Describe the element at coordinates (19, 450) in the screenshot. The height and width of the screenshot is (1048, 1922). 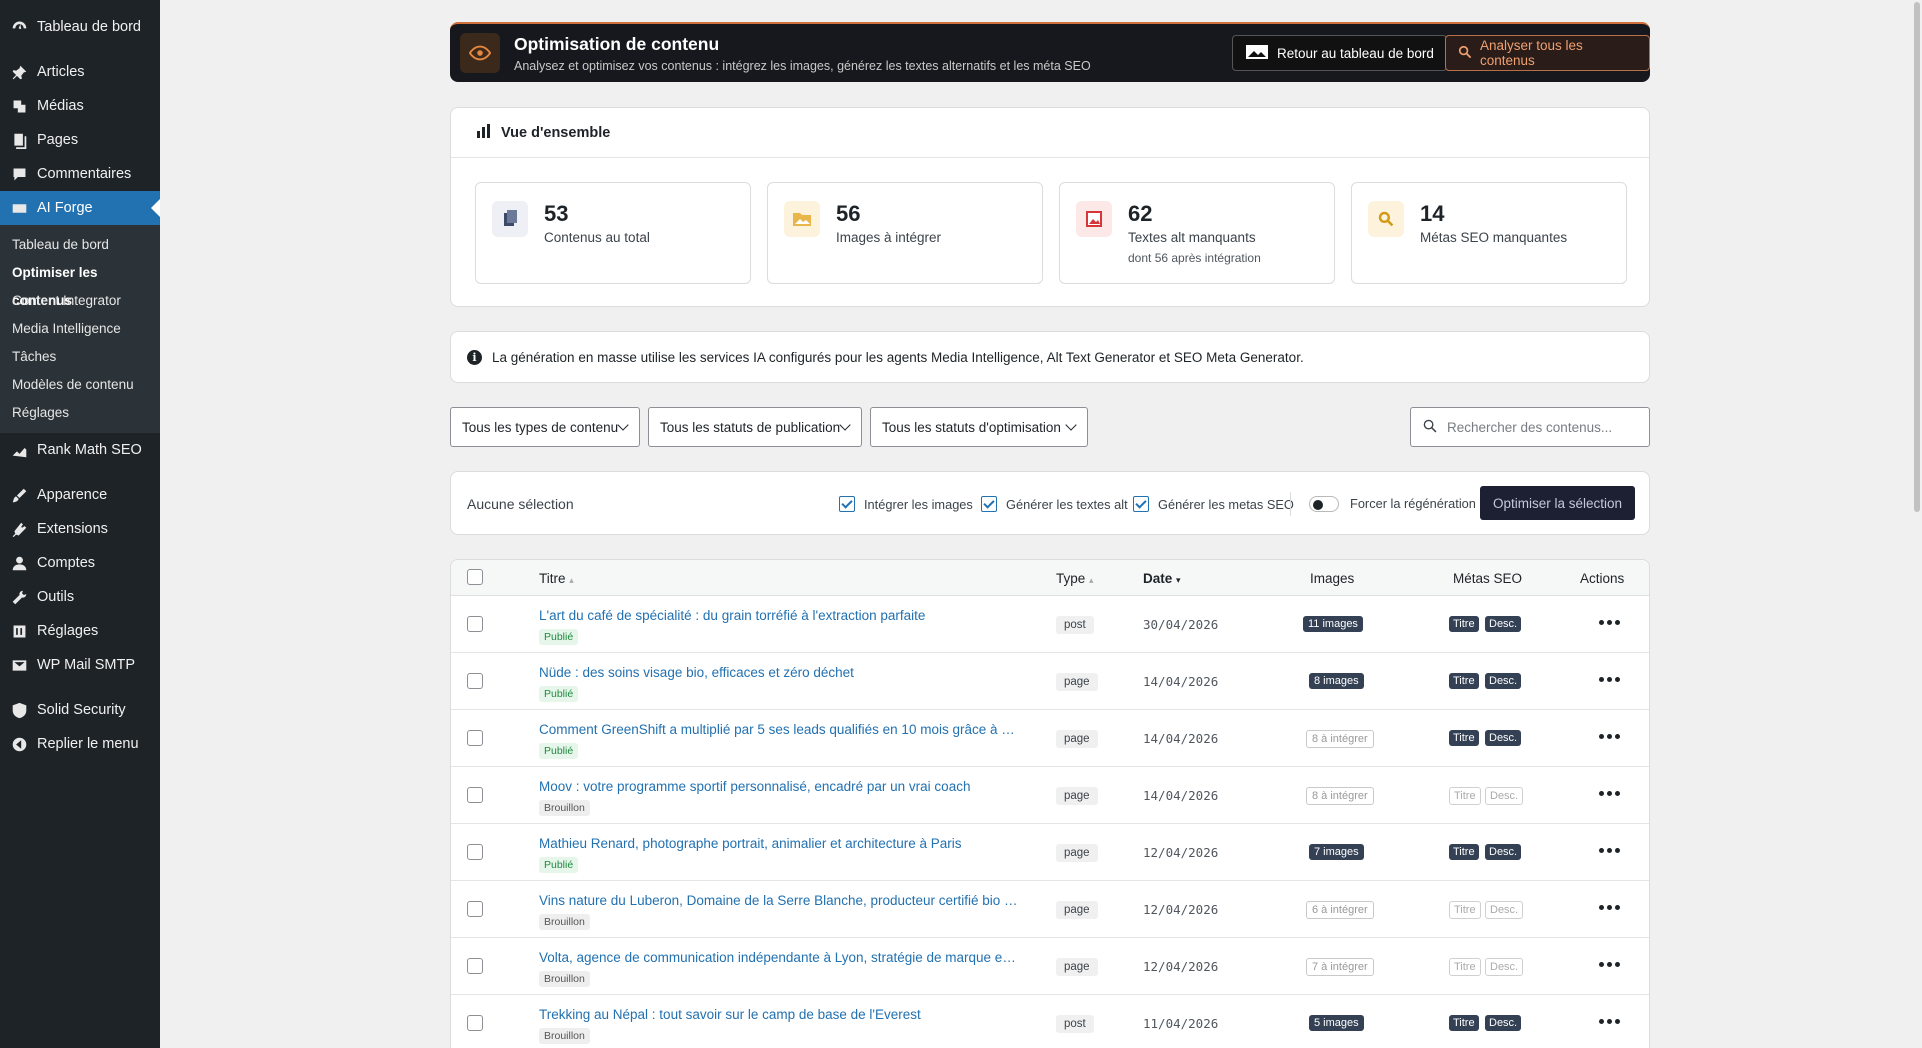
I see `rank-math-icon` at that location.